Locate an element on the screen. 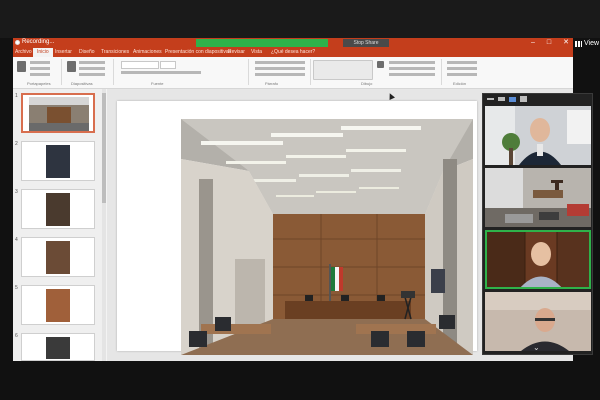  tab-revisar: Revisar is located at coordinates (236, 52).